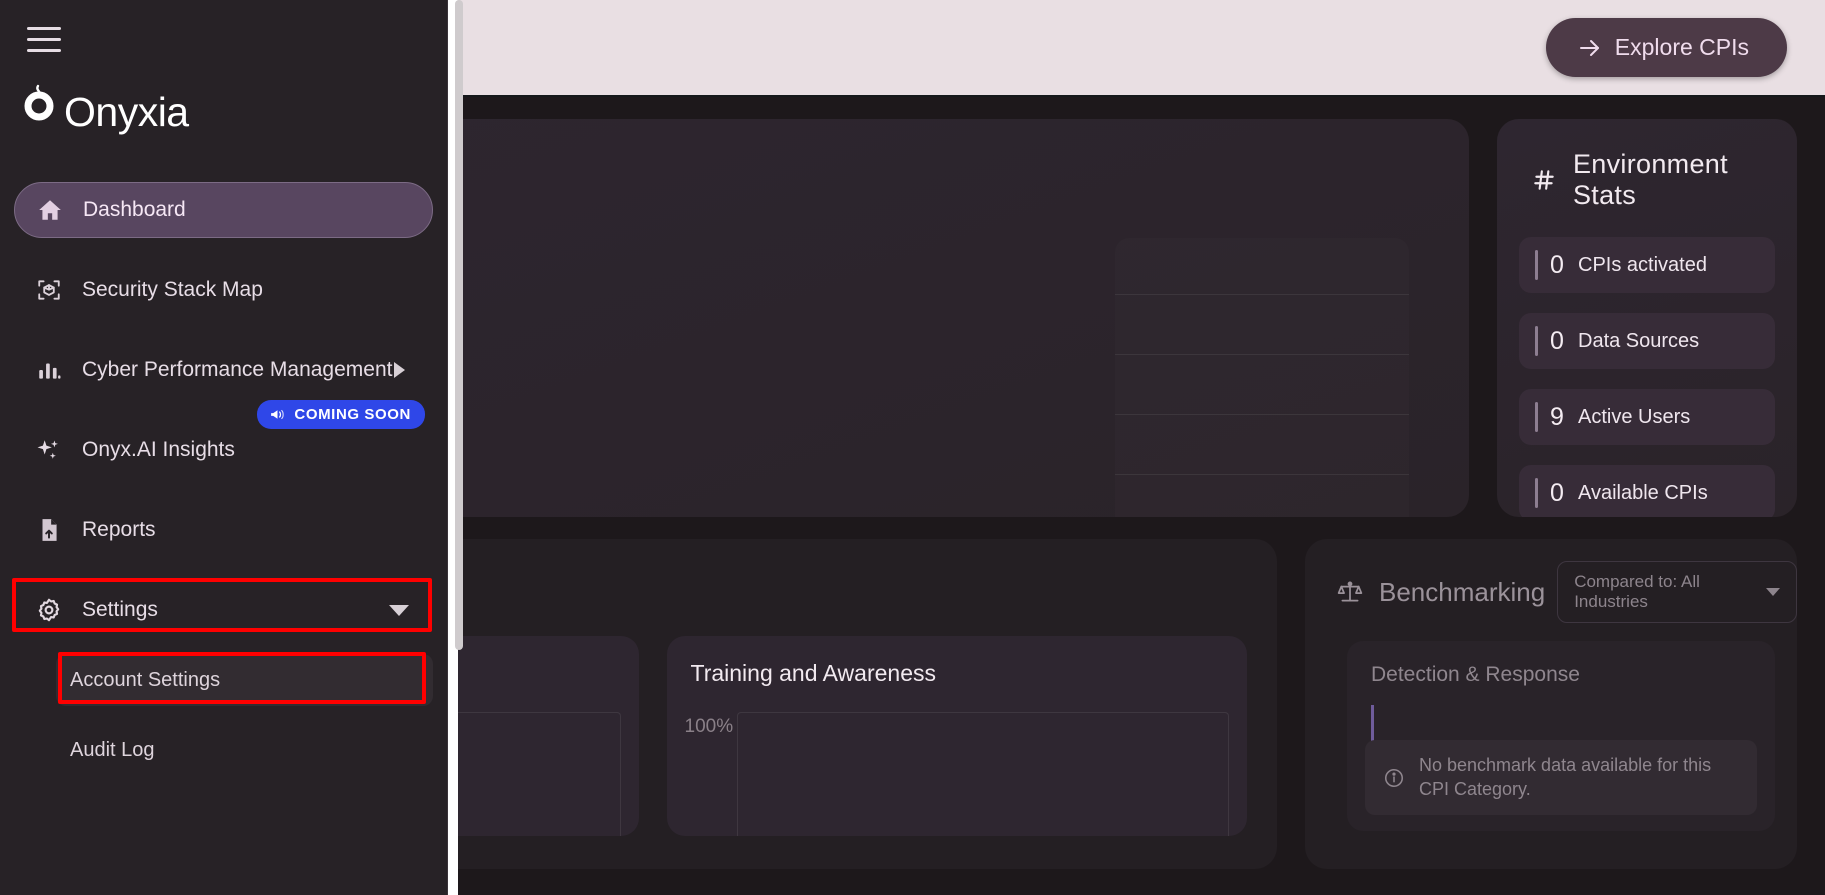  I want to click on home-icon, so click(50, 210).